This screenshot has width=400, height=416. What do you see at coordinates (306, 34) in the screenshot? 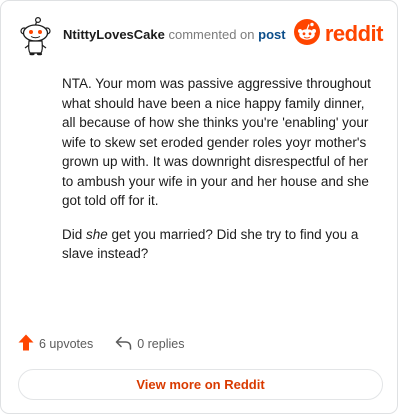
I see `reddit-logo-icon` at bounding box center [306, 34].